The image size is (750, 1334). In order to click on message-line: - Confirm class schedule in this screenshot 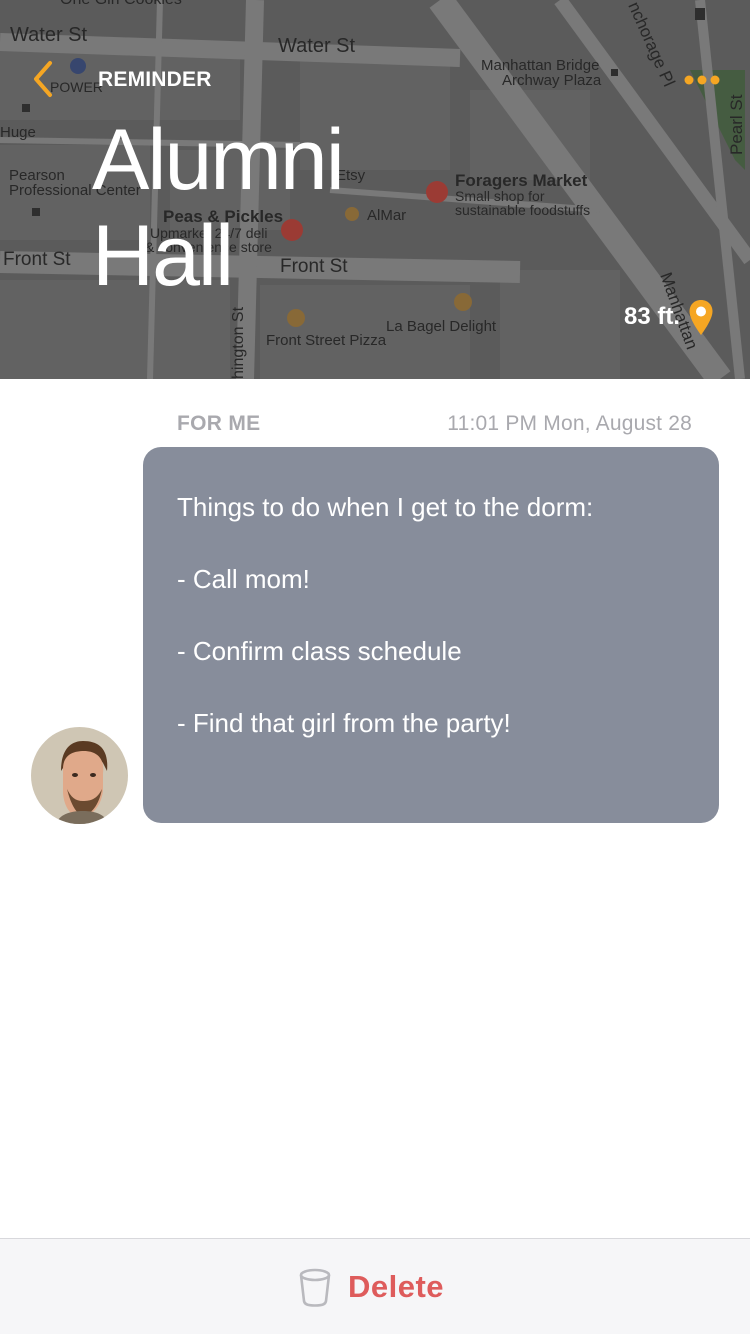, I will do `click(319, 651)`.